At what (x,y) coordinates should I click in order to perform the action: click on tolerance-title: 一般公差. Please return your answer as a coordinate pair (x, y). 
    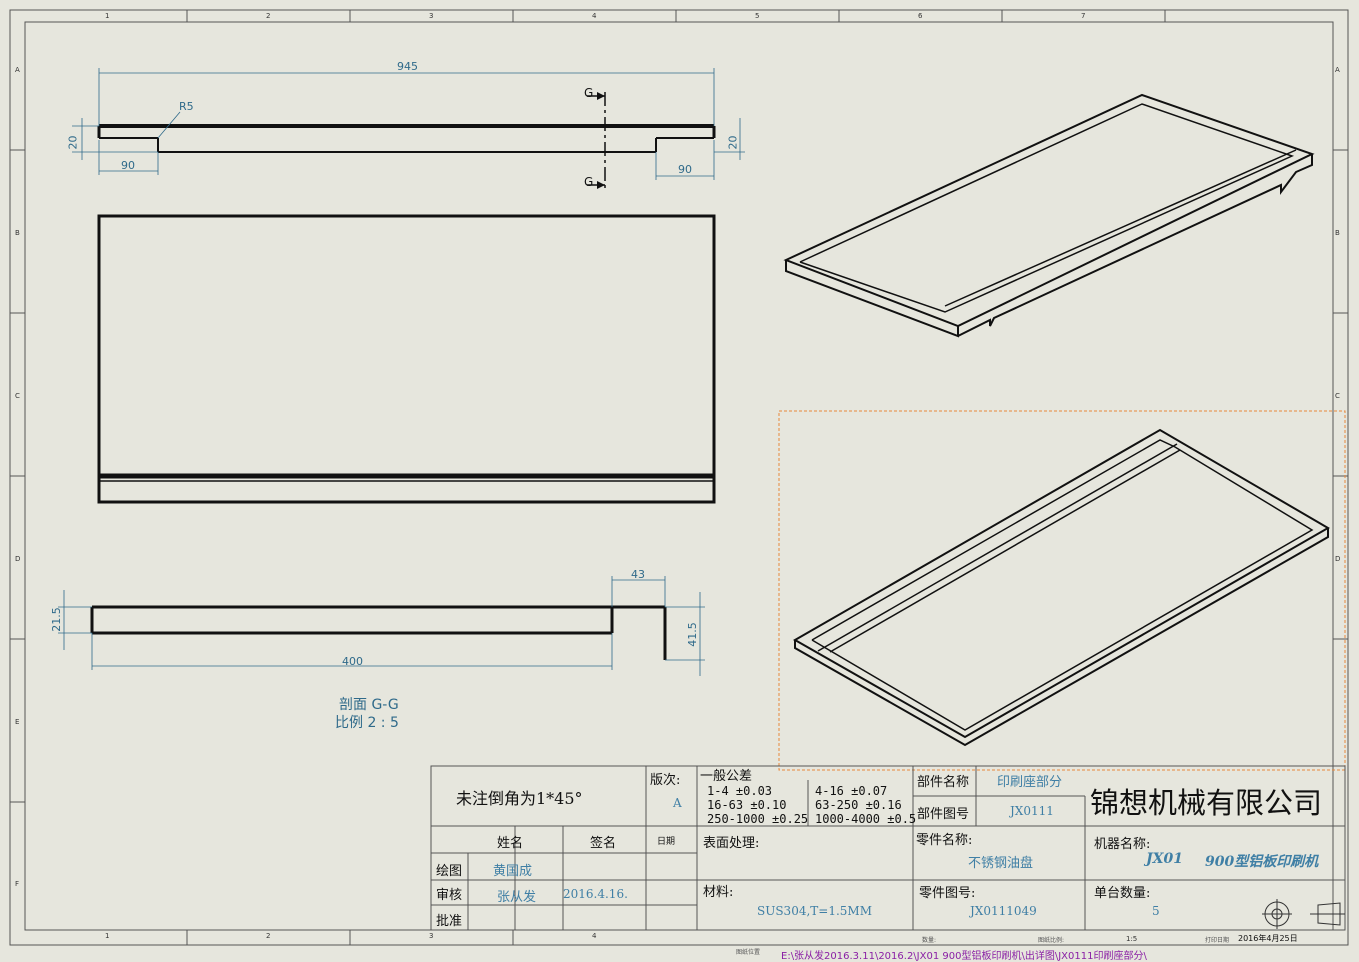
    Looking at the image, I should click on (726, 776).